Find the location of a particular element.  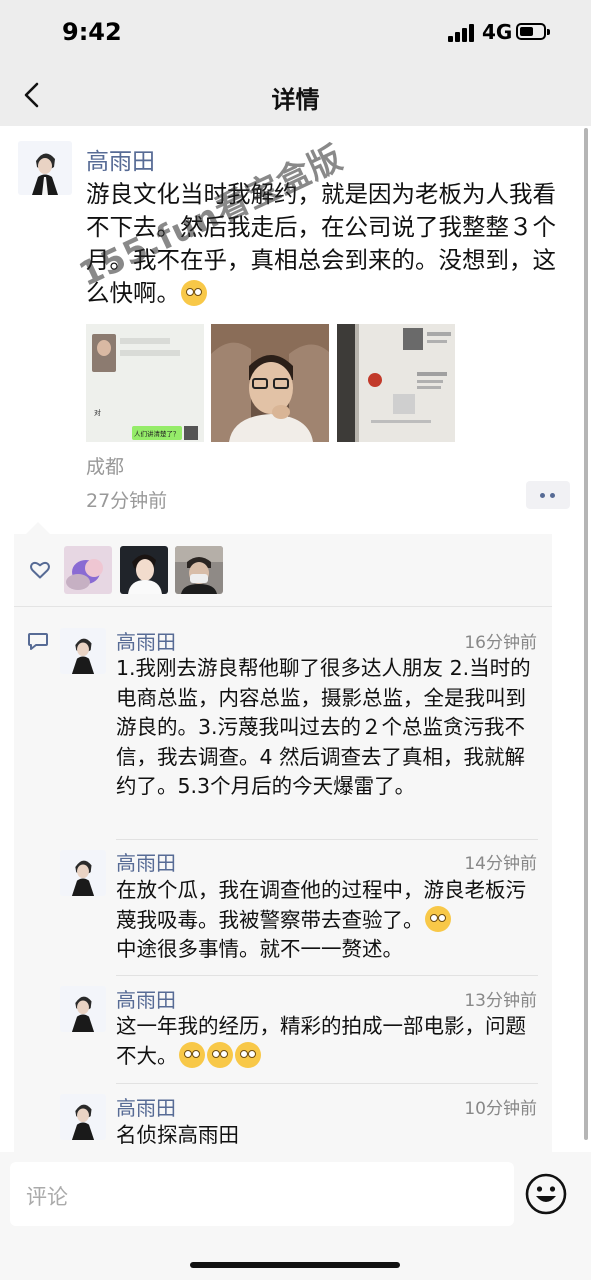

comment-input: 评论 is located at coordinates (262, 1194).